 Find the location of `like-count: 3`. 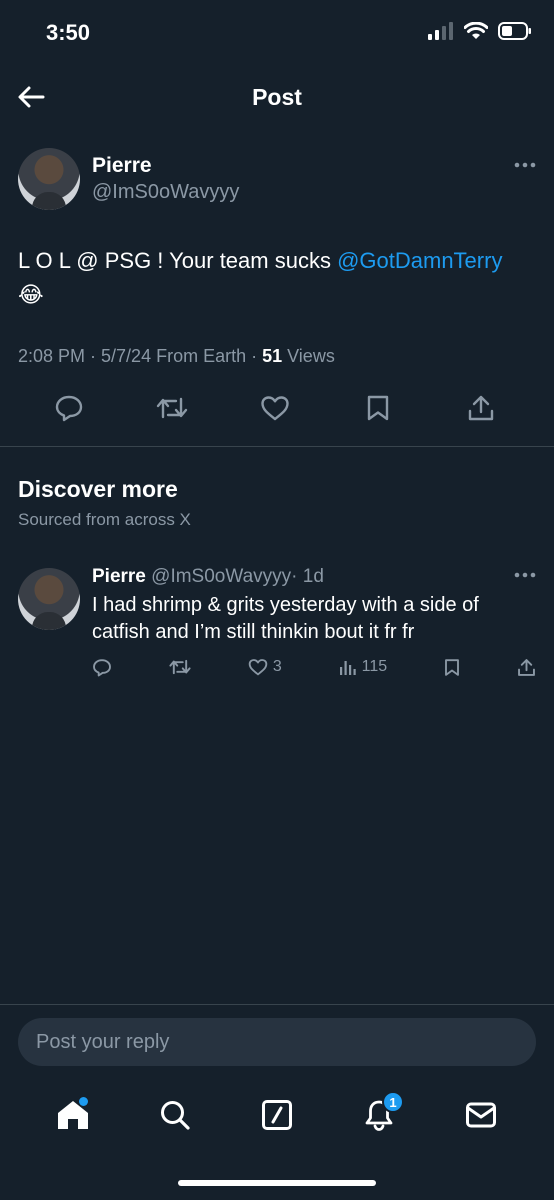

like-count: 3 is located at coordinates (277, 666).